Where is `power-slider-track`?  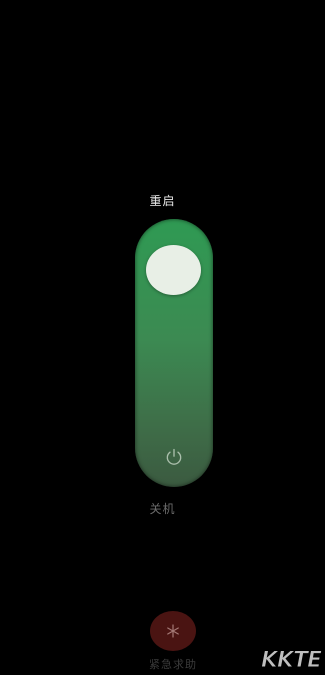 power-slider-track is located at coordinates (174, 353).